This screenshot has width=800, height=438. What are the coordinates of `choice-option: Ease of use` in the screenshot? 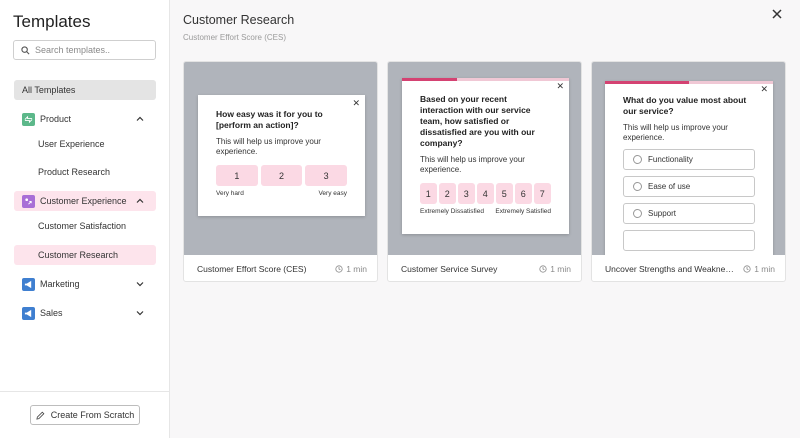 It's located at (689, 186).